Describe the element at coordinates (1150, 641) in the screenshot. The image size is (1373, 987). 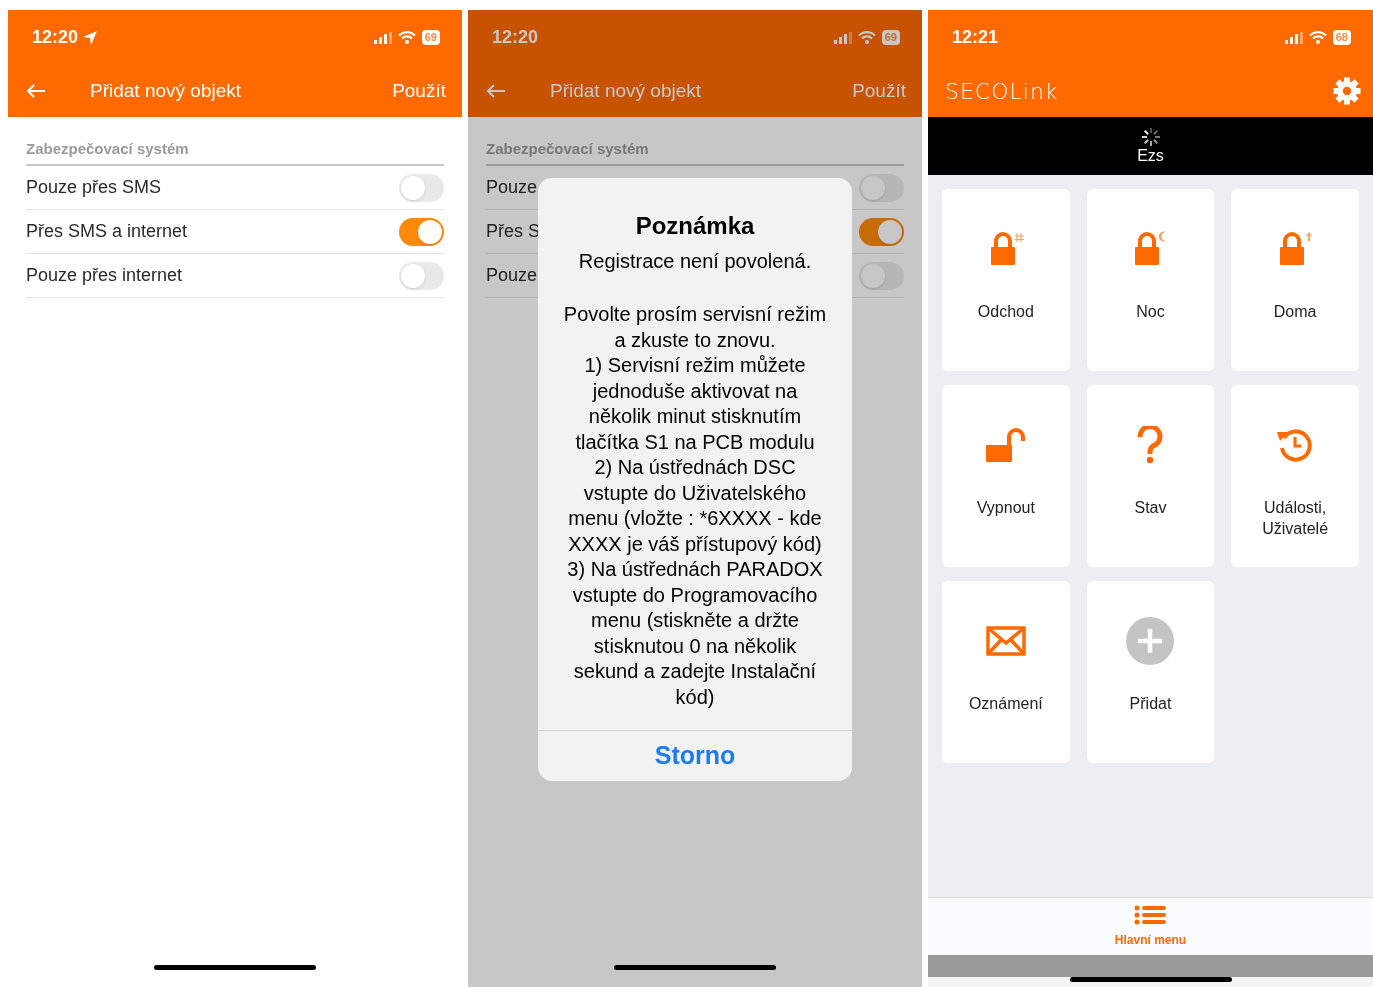
I see `add-icon` at that location.